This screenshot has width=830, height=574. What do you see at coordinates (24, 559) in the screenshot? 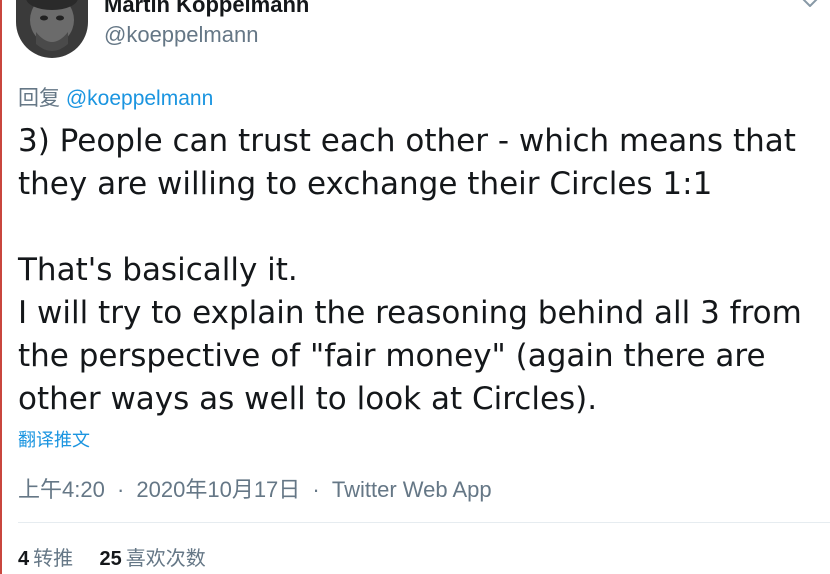
I see `retweets-count: 4` at bounding box center [24, 559].